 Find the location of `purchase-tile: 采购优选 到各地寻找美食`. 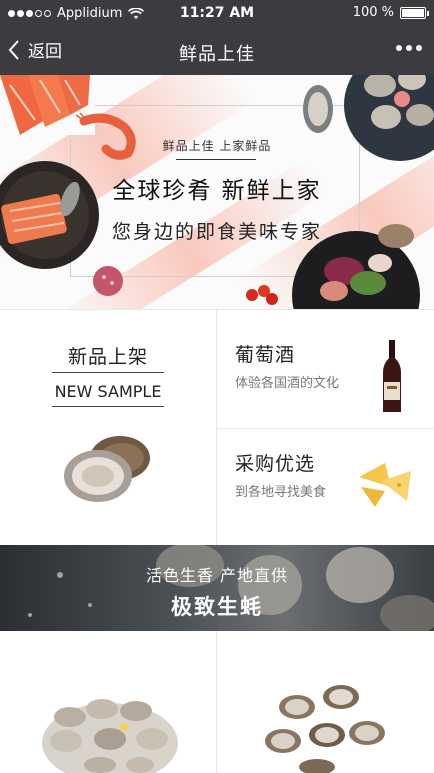

purchase-tile: 采购优选 到各地寻找美食 is located at coordinates (325, 487).